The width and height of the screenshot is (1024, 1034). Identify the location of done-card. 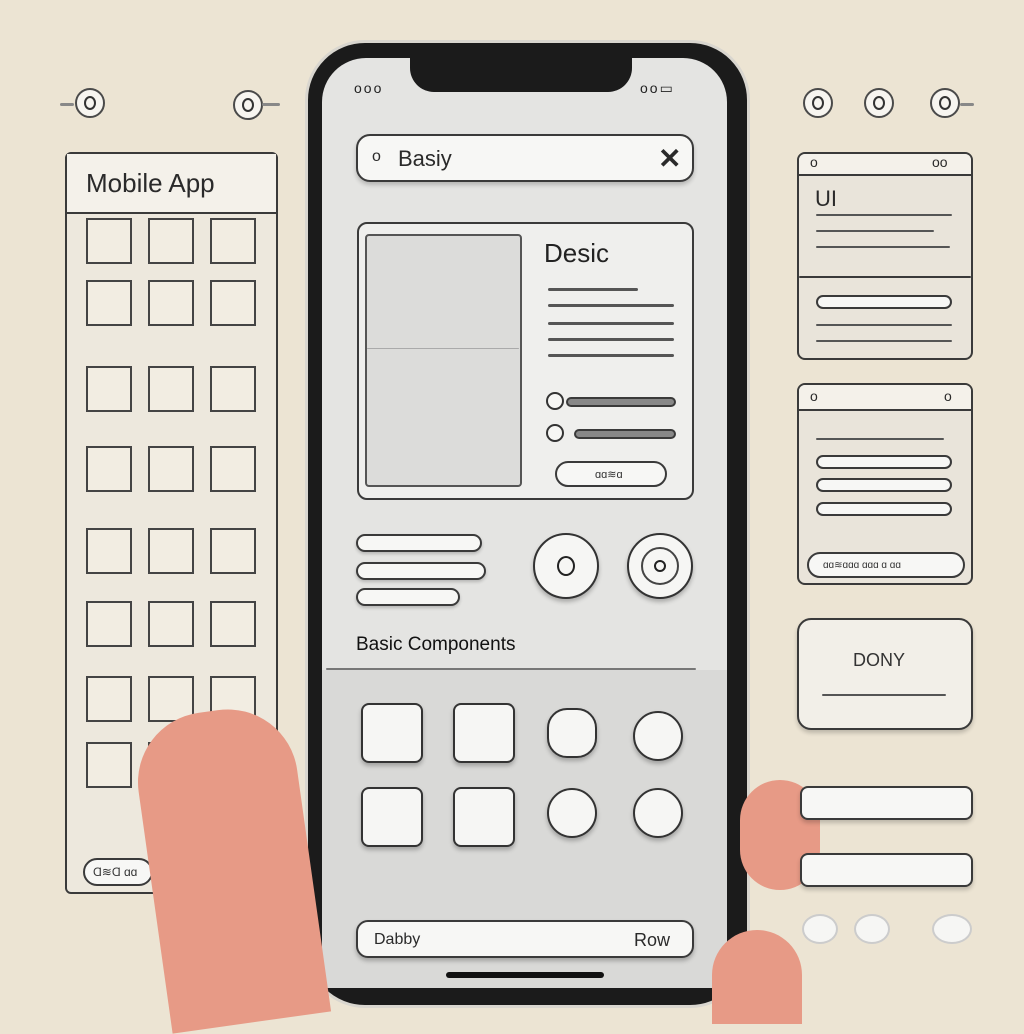
(885, 674).